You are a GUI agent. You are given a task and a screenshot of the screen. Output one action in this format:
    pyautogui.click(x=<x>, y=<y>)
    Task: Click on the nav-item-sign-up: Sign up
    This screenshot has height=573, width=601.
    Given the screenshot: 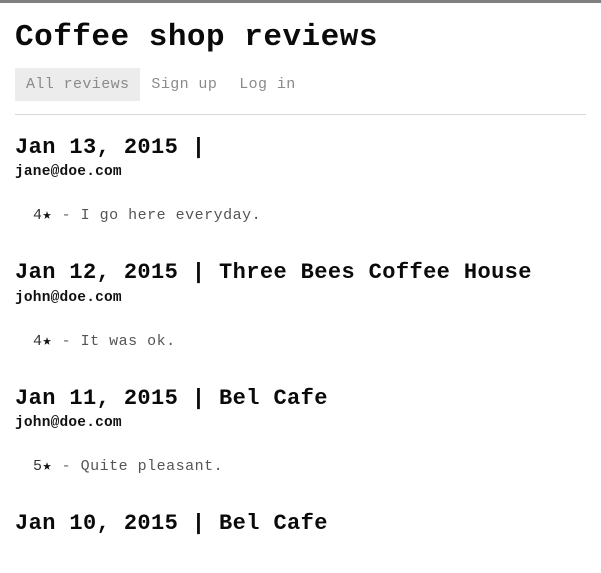 What is the action you would take?
    pyautogui.click(x=184, y=84)
    